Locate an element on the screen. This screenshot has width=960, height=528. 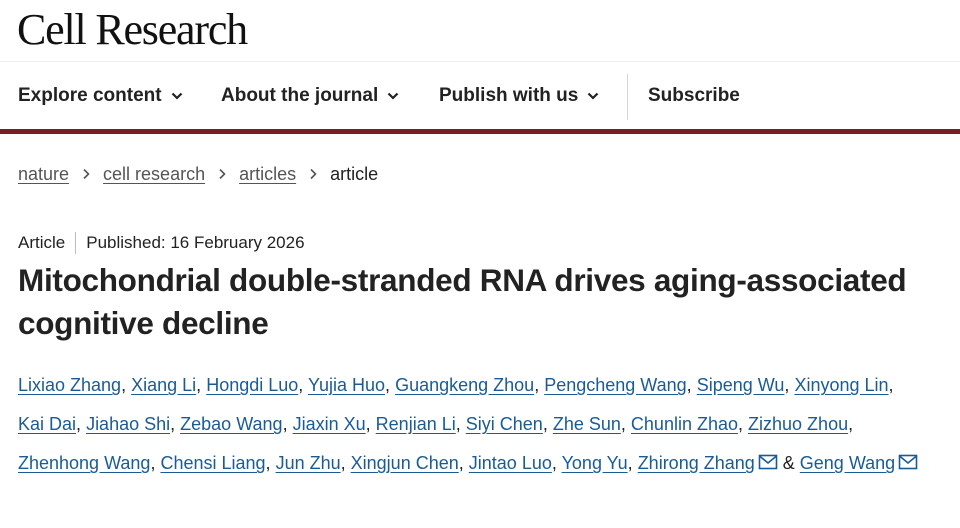
author-link: Xingjun Chen is located at coordinates (405, 463).